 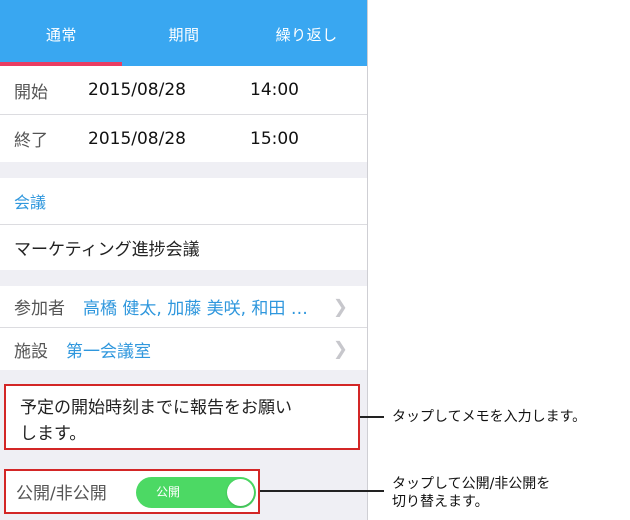 What do you see at coordinates (132, 491) in the screenshot?
I see `visibility-row: 公開/非公開 公開` at bounding box center [132, 491].